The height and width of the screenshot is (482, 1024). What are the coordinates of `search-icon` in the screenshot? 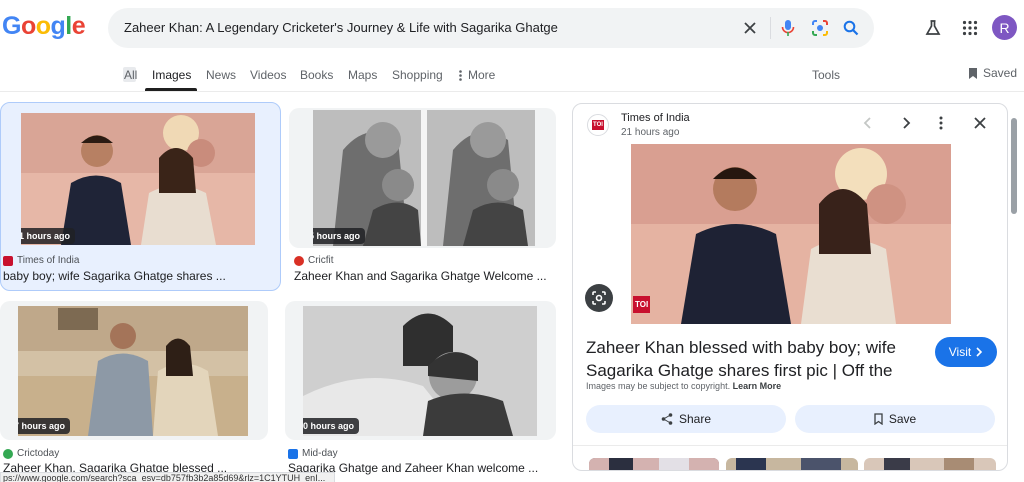 It's located at (851, 28).